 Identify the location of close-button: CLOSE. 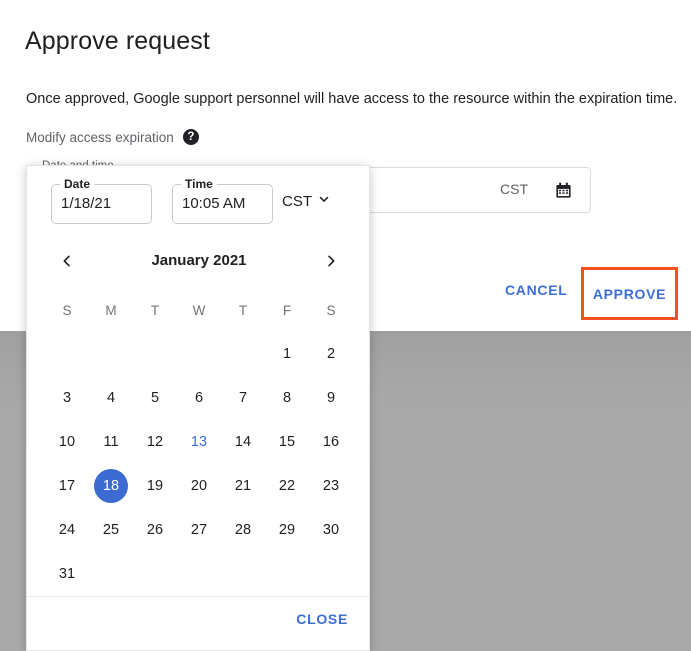
(322, 619).